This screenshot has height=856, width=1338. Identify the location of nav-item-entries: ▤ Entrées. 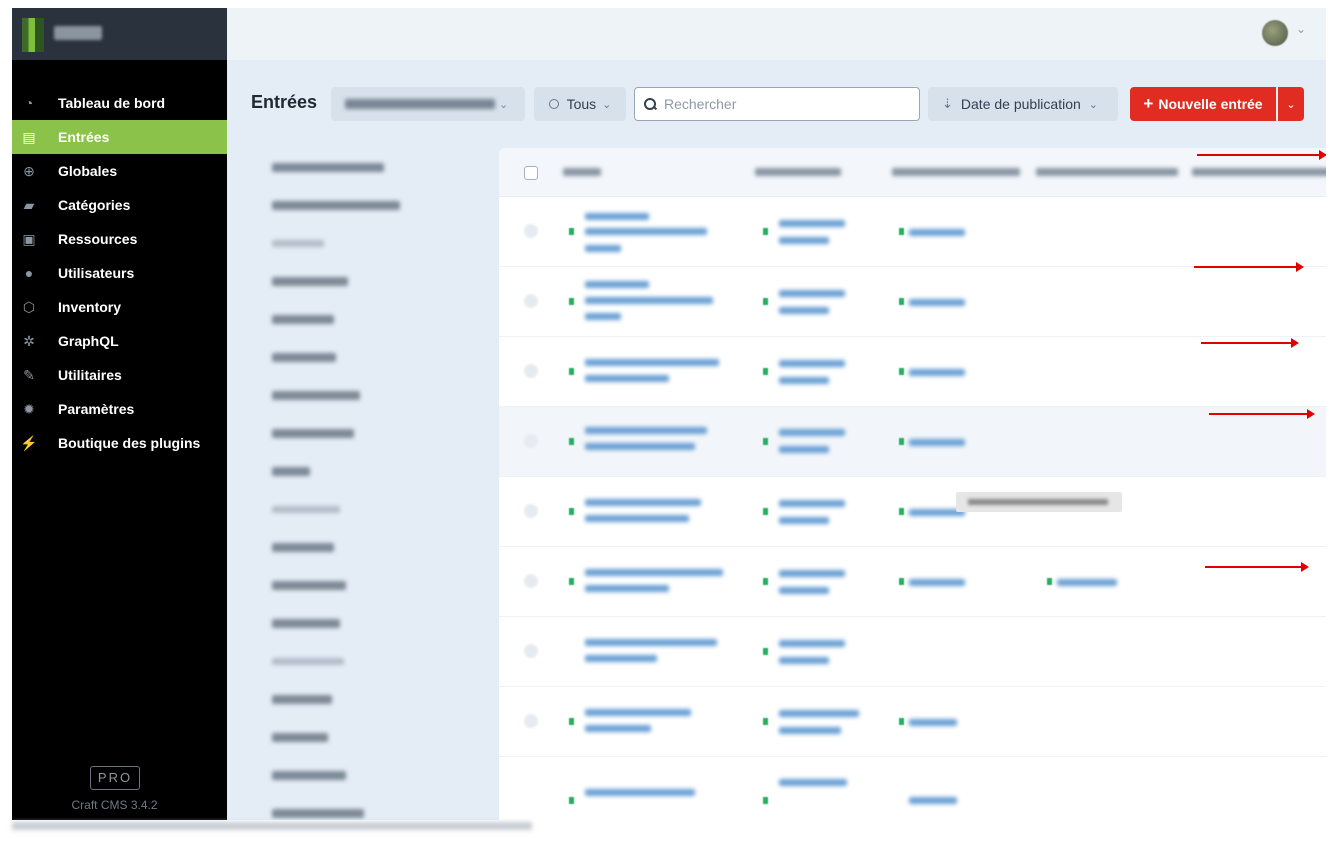
(119, 137).